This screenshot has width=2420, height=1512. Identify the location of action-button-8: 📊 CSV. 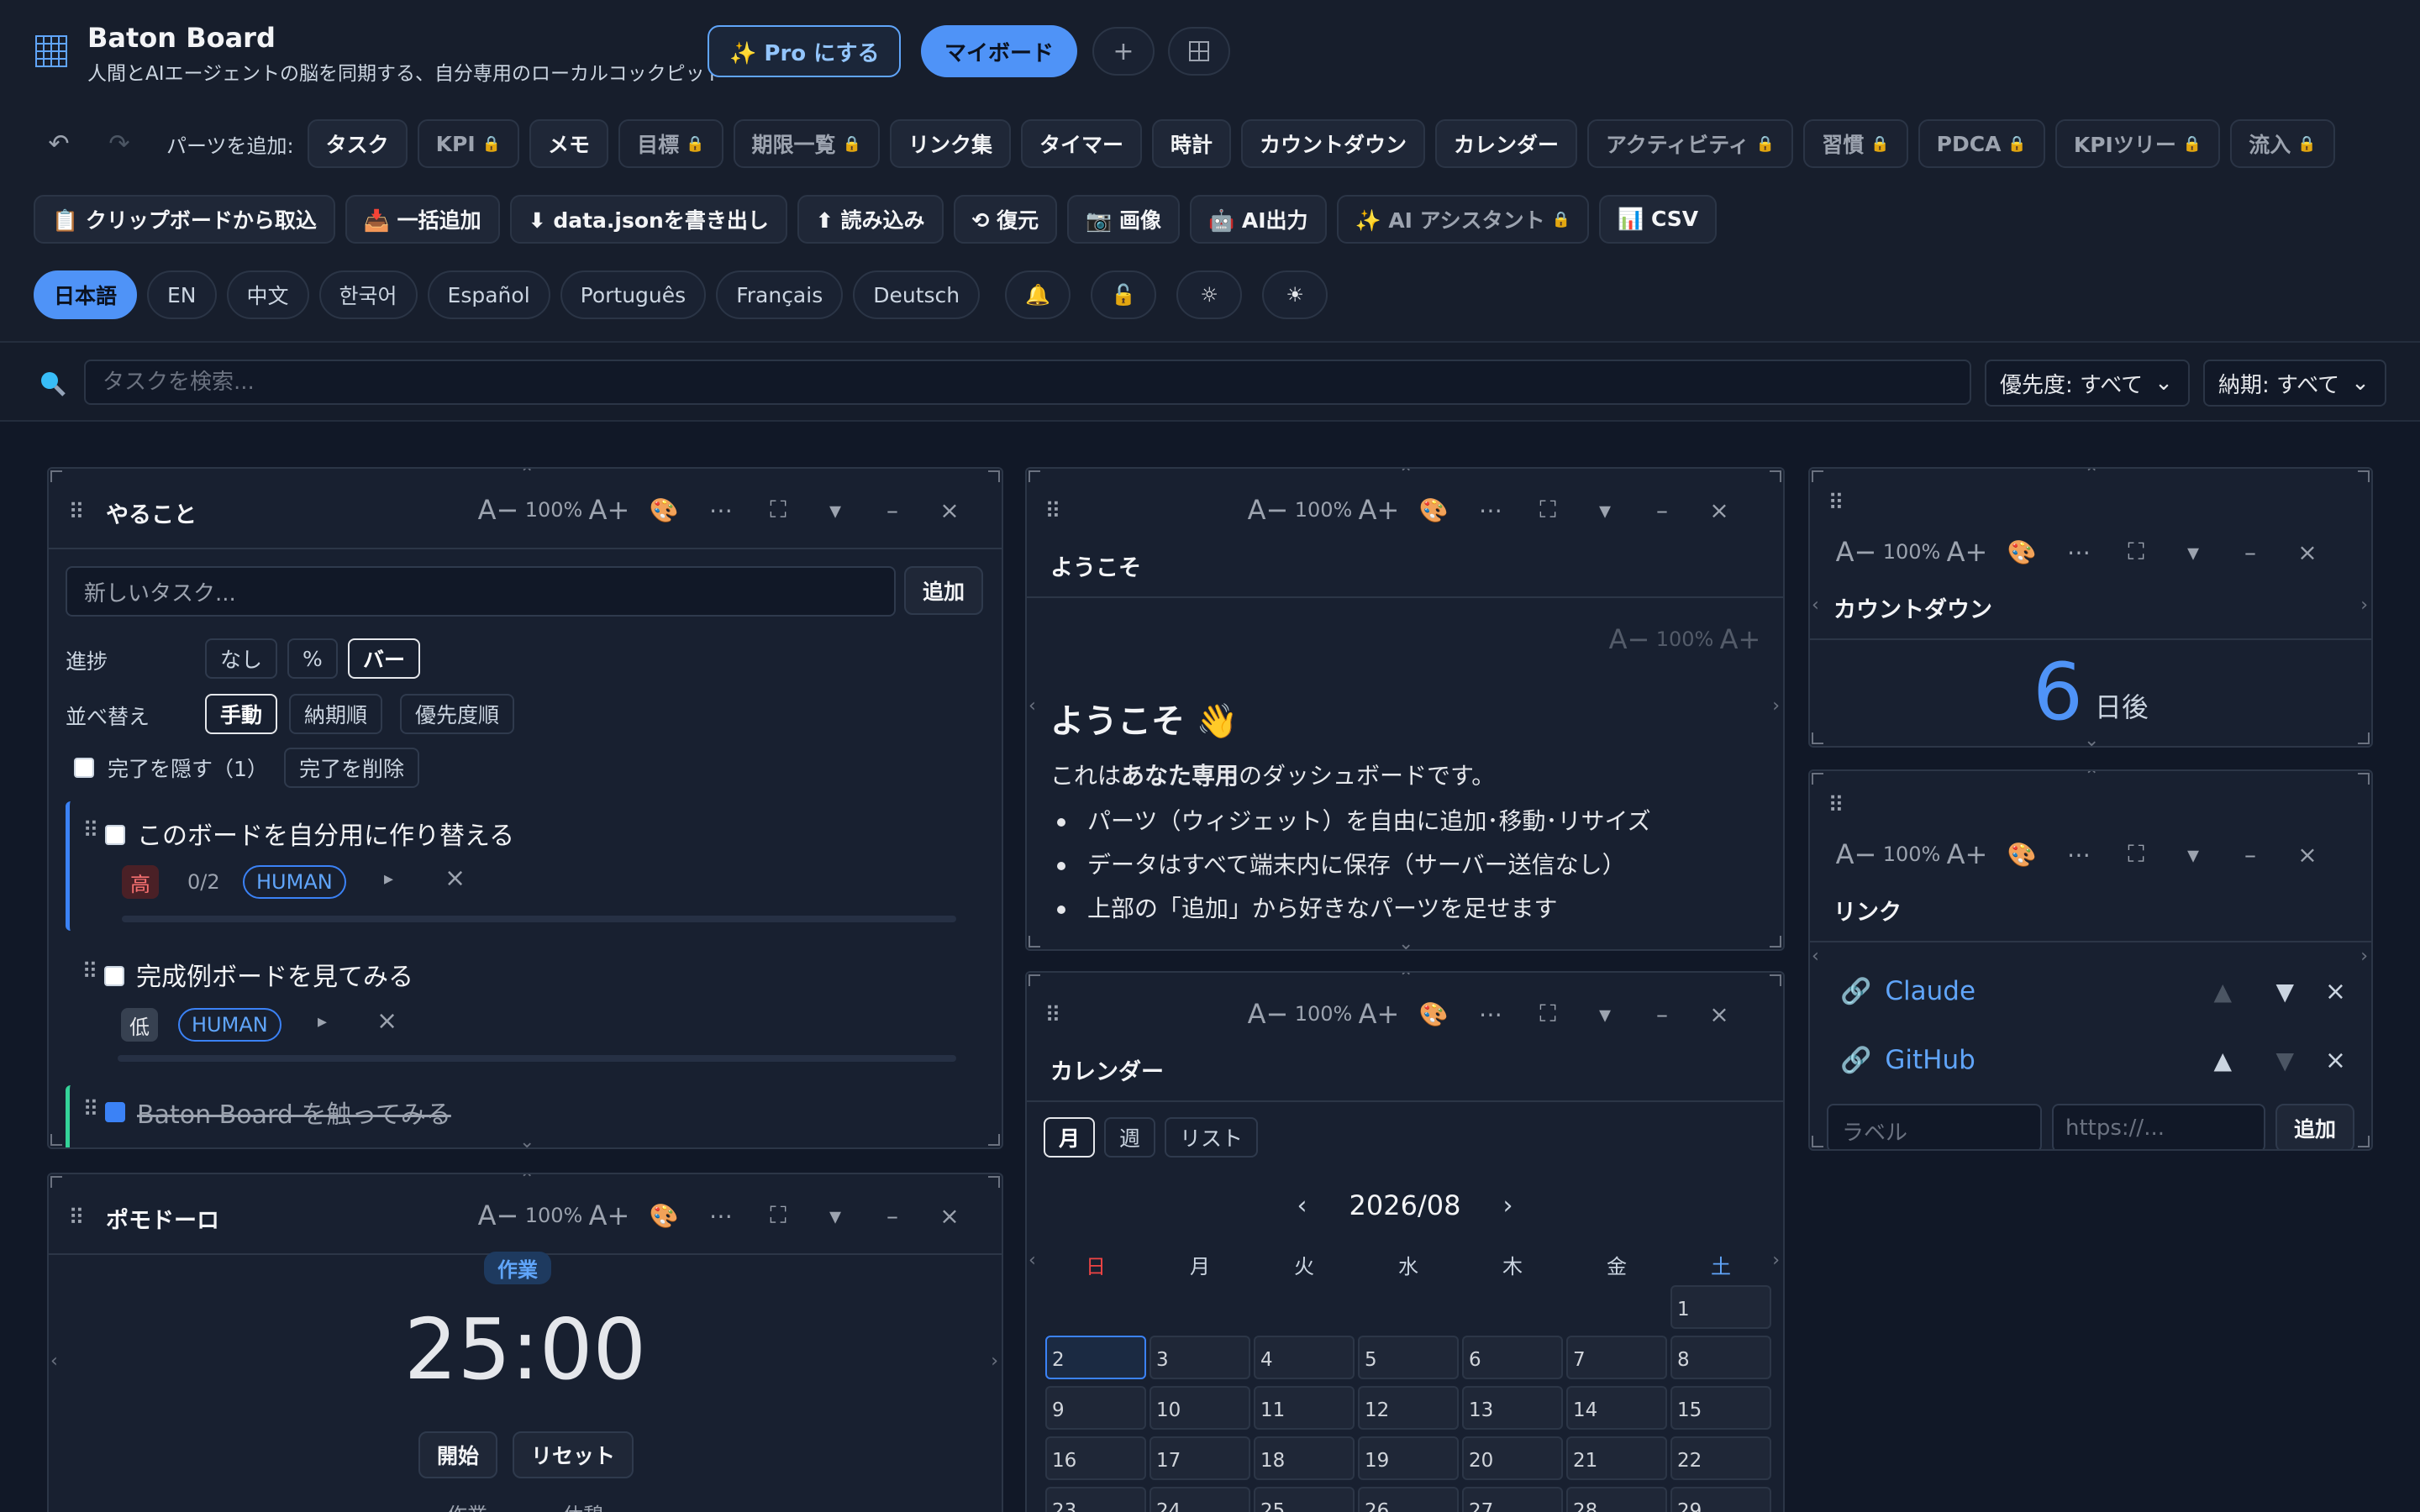
(1658, 219).